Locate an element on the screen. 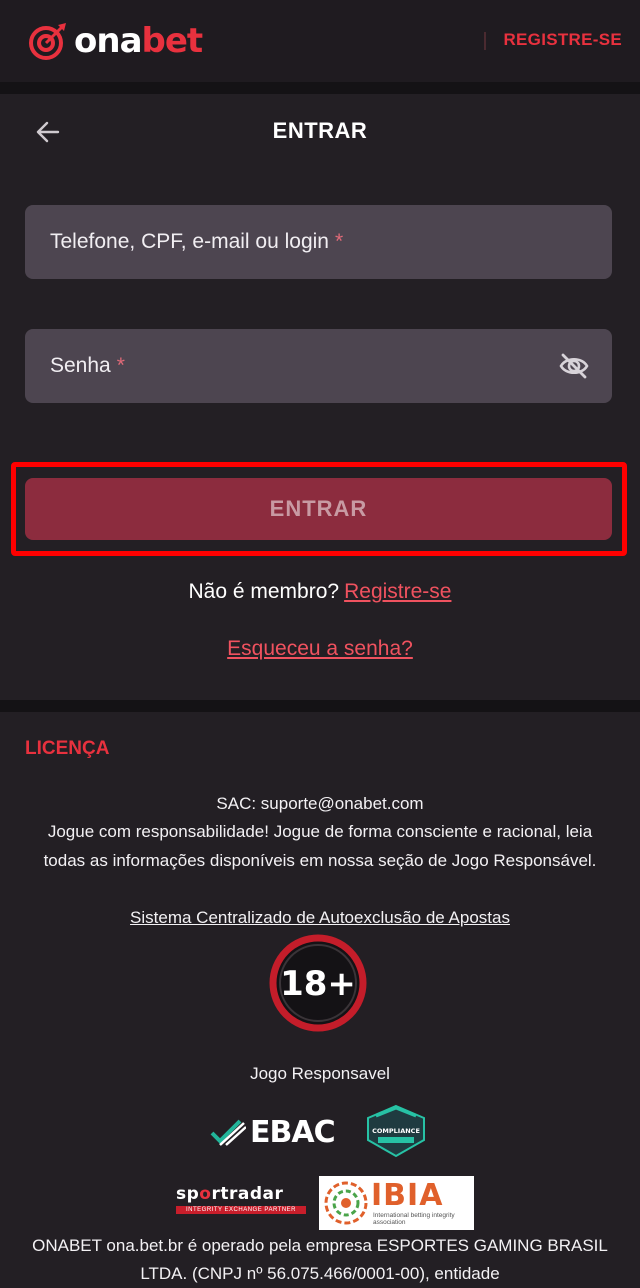  ebac-text: EBAC is located at coordinates (293, 1132).